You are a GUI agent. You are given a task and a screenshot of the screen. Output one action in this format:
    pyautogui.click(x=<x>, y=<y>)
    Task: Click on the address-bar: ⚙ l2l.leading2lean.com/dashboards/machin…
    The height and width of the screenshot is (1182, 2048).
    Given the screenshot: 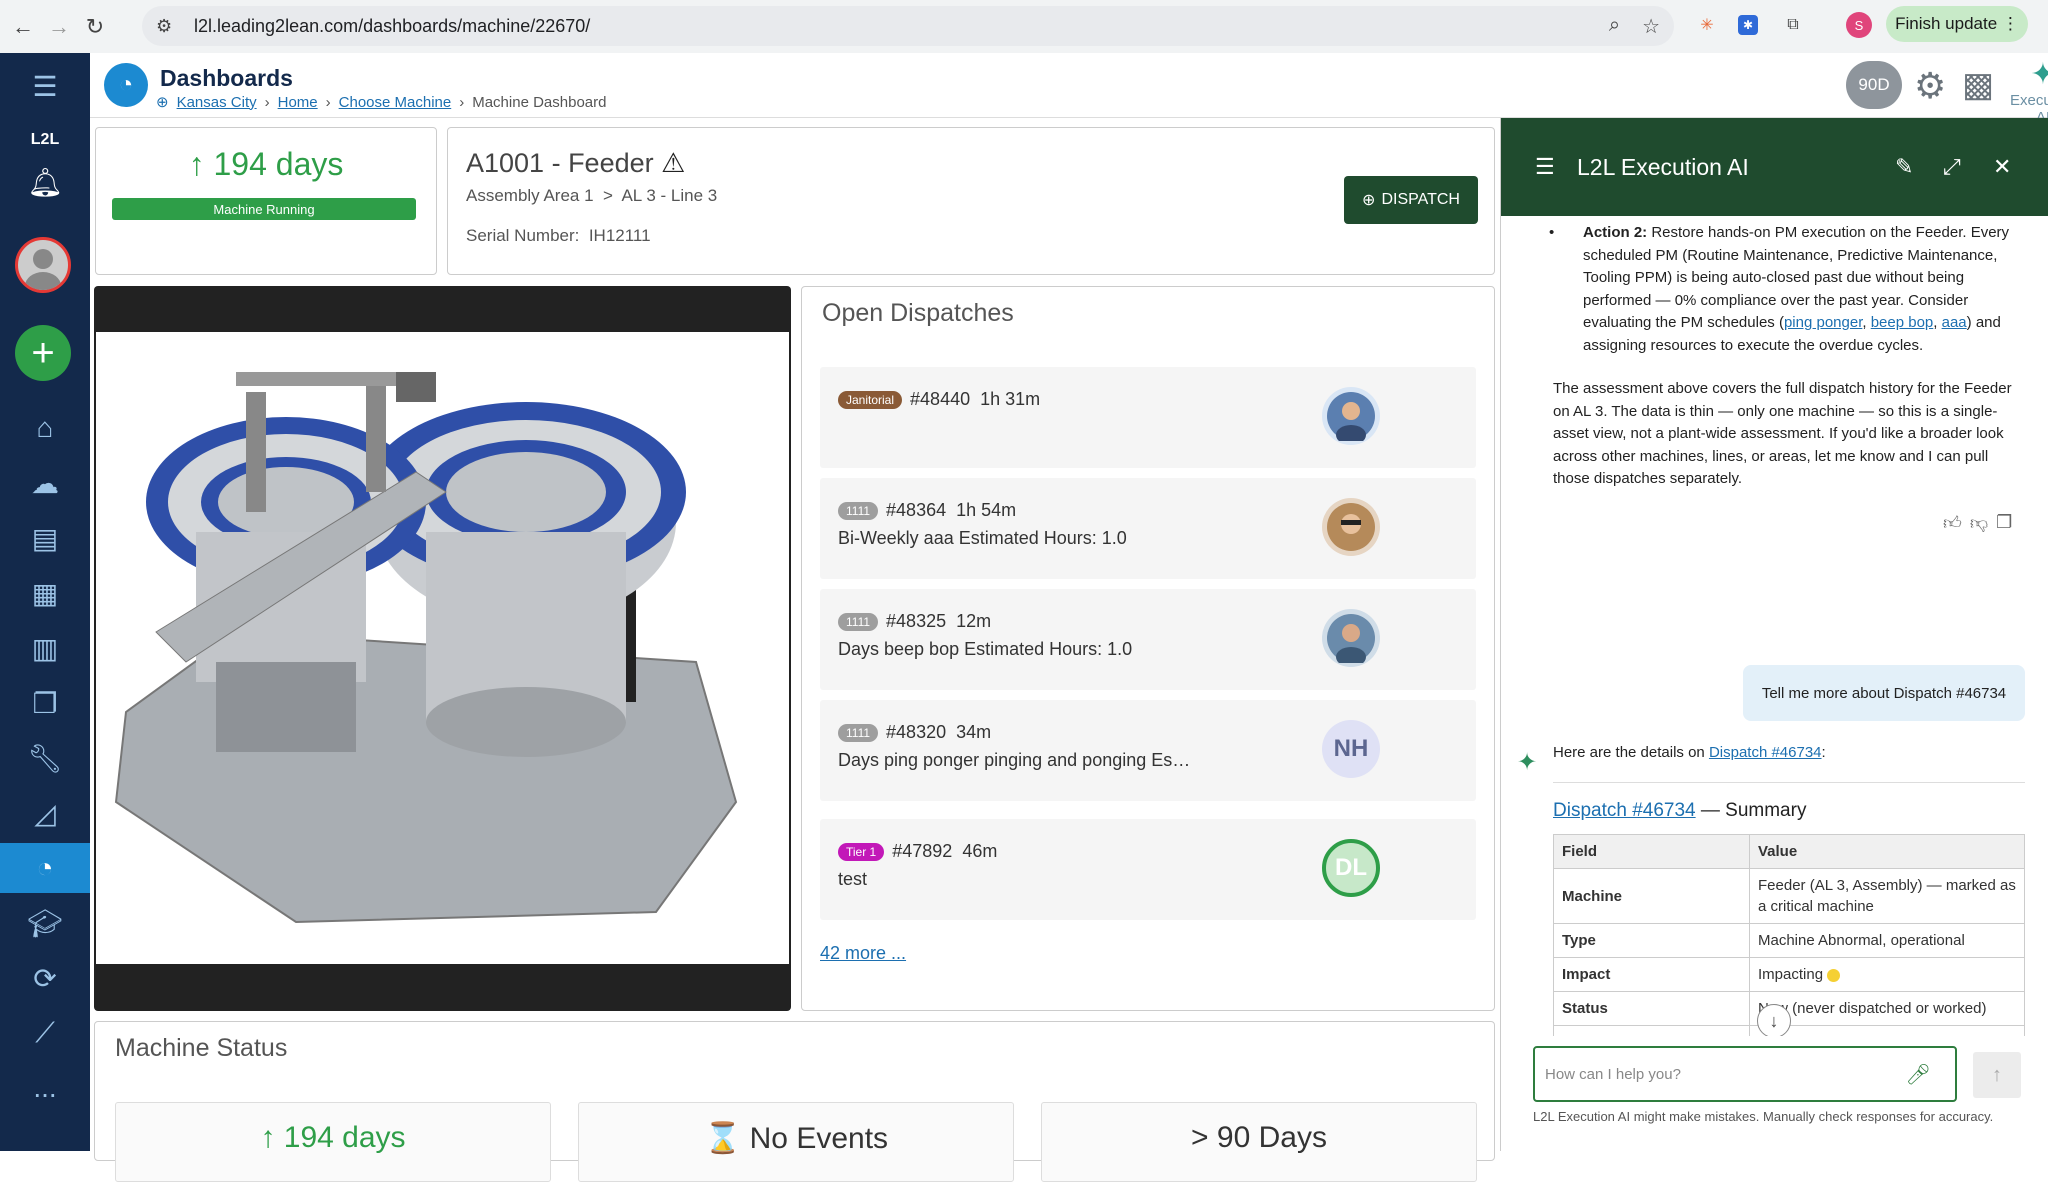 What is the action you would take?
    pyautogui.click(x=908, y=26)
    